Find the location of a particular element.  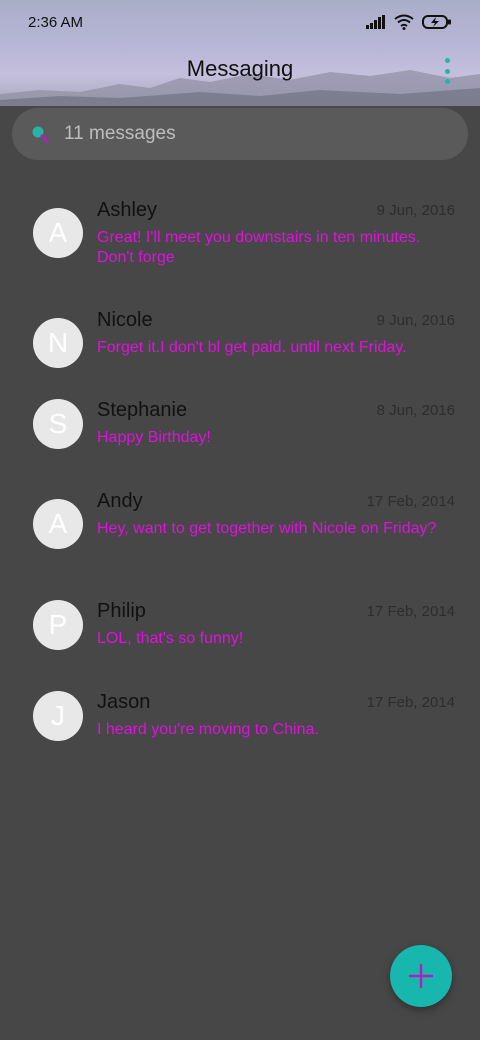

search-bar is located at coordinates (240, 134).